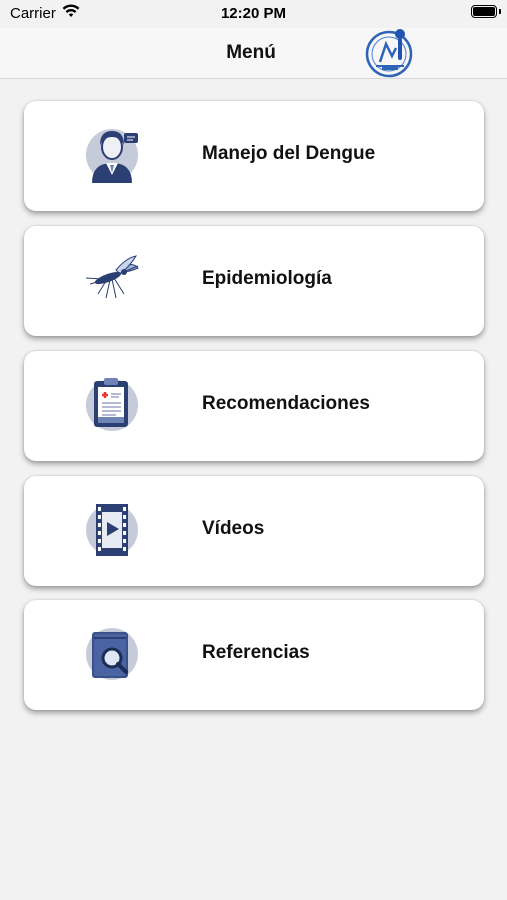 The image size is (507, 900). I want to click on menu-item-referencias: Referencias, so click(254, 655).